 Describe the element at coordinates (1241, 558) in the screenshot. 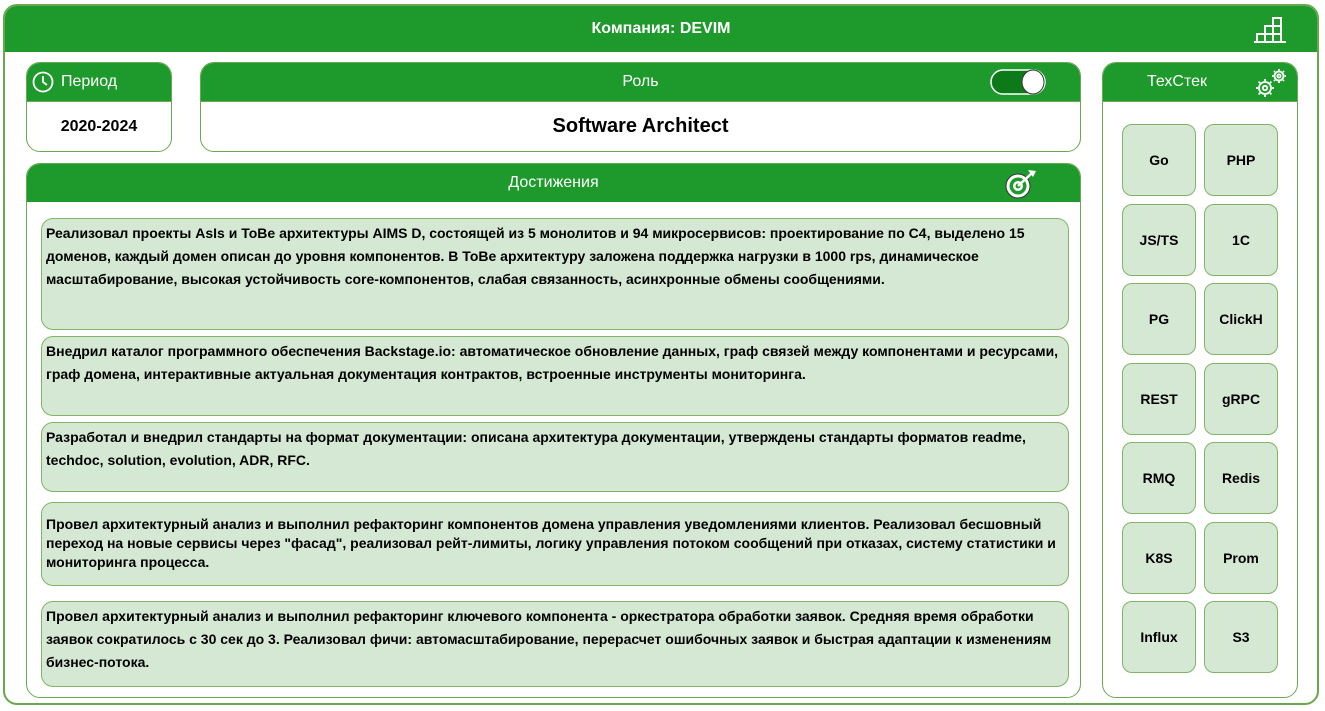

I see `tech-chip: Prom` at that location.